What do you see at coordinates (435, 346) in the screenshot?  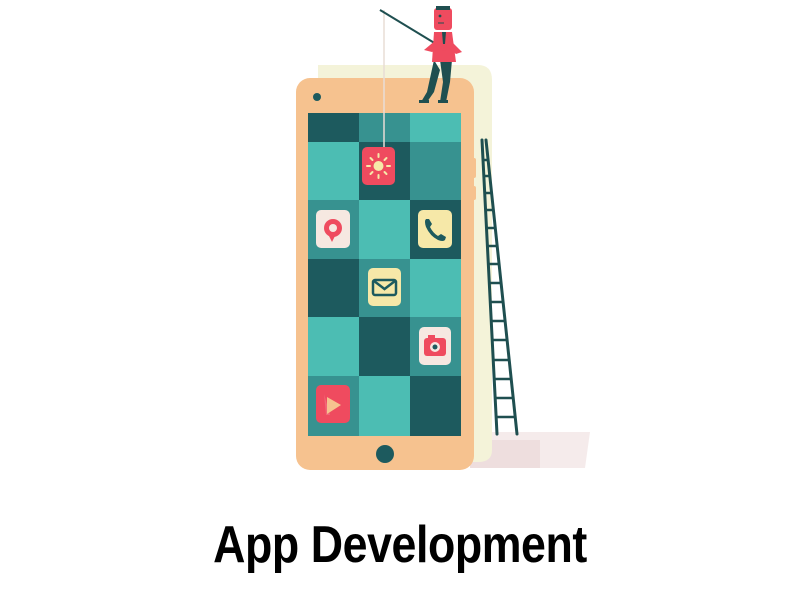 I see `camera-app-icon` at bounding box center [435, 346].